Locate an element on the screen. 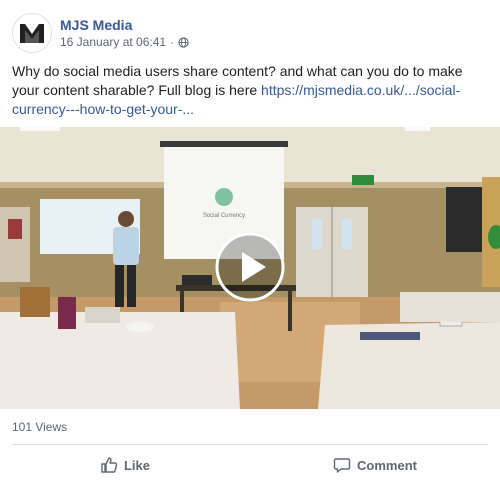 This screenshot has height=488, width=500. globe-icon is located at coordinates (183, 42).